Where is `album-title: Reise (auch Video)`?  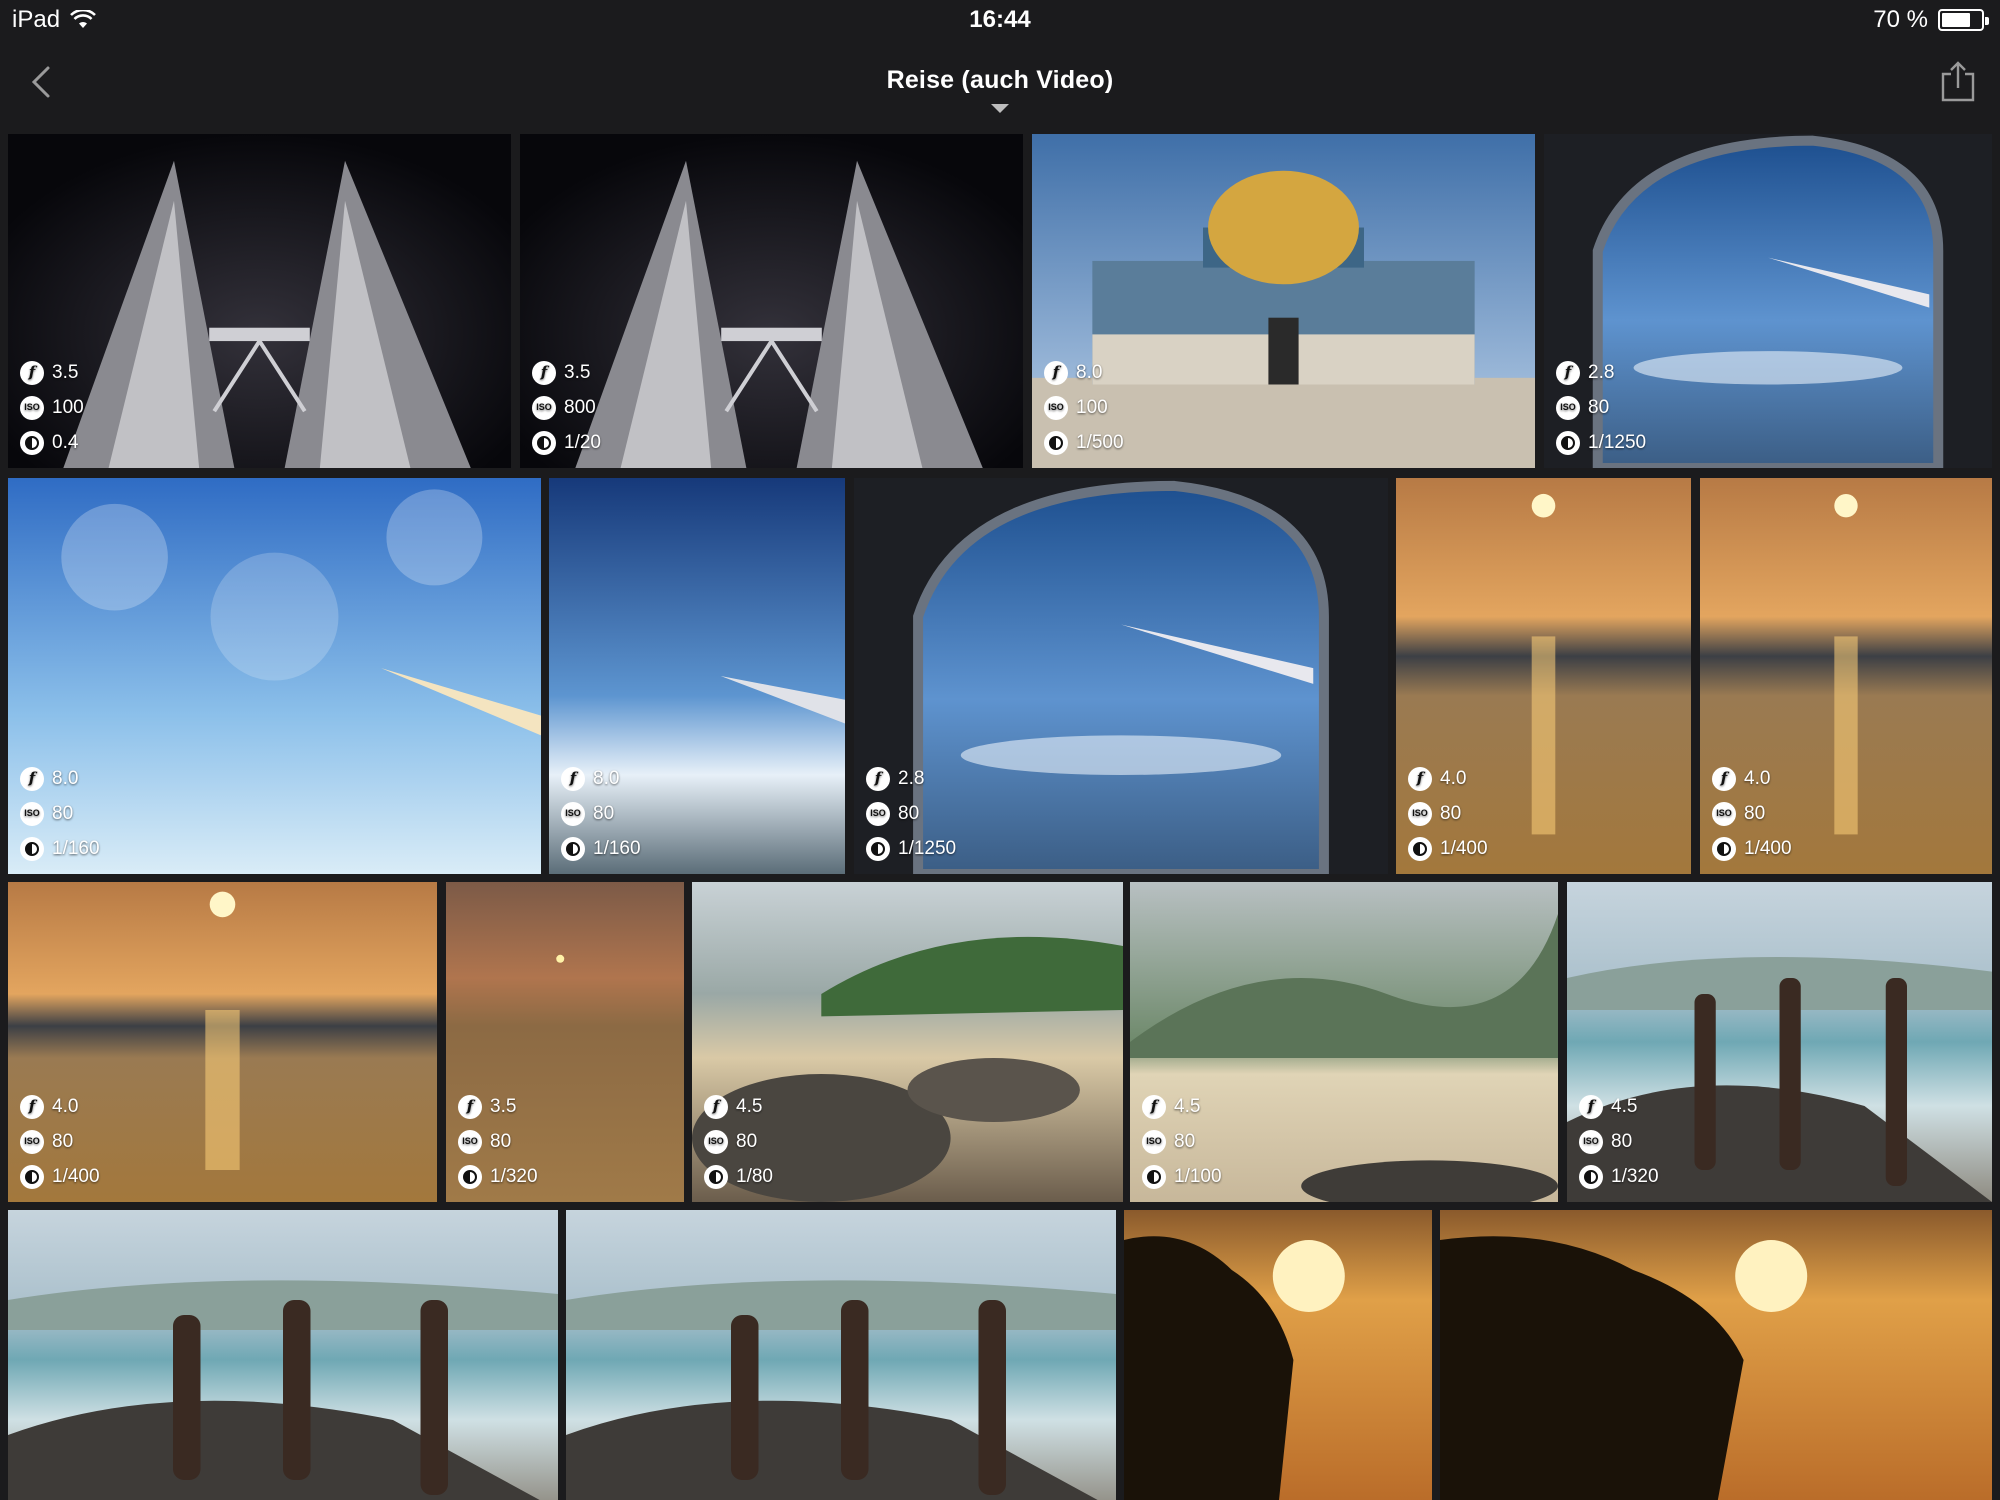
album-title: Reise (auch Video) is located at coordinates (1000, 80).